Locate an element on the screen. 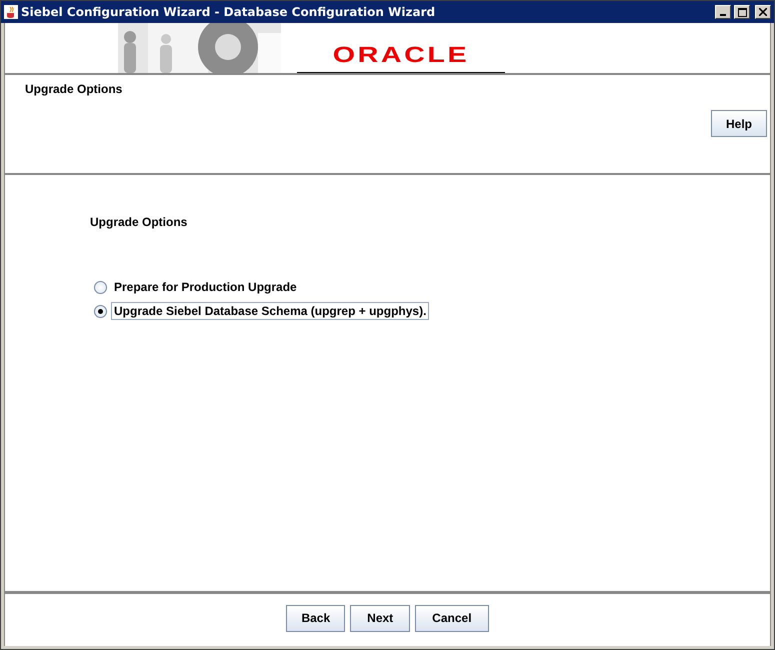 Image resolution: width=775 pixels, height=650 pixels. java-cup-icon is located at coordinates (11, 12).